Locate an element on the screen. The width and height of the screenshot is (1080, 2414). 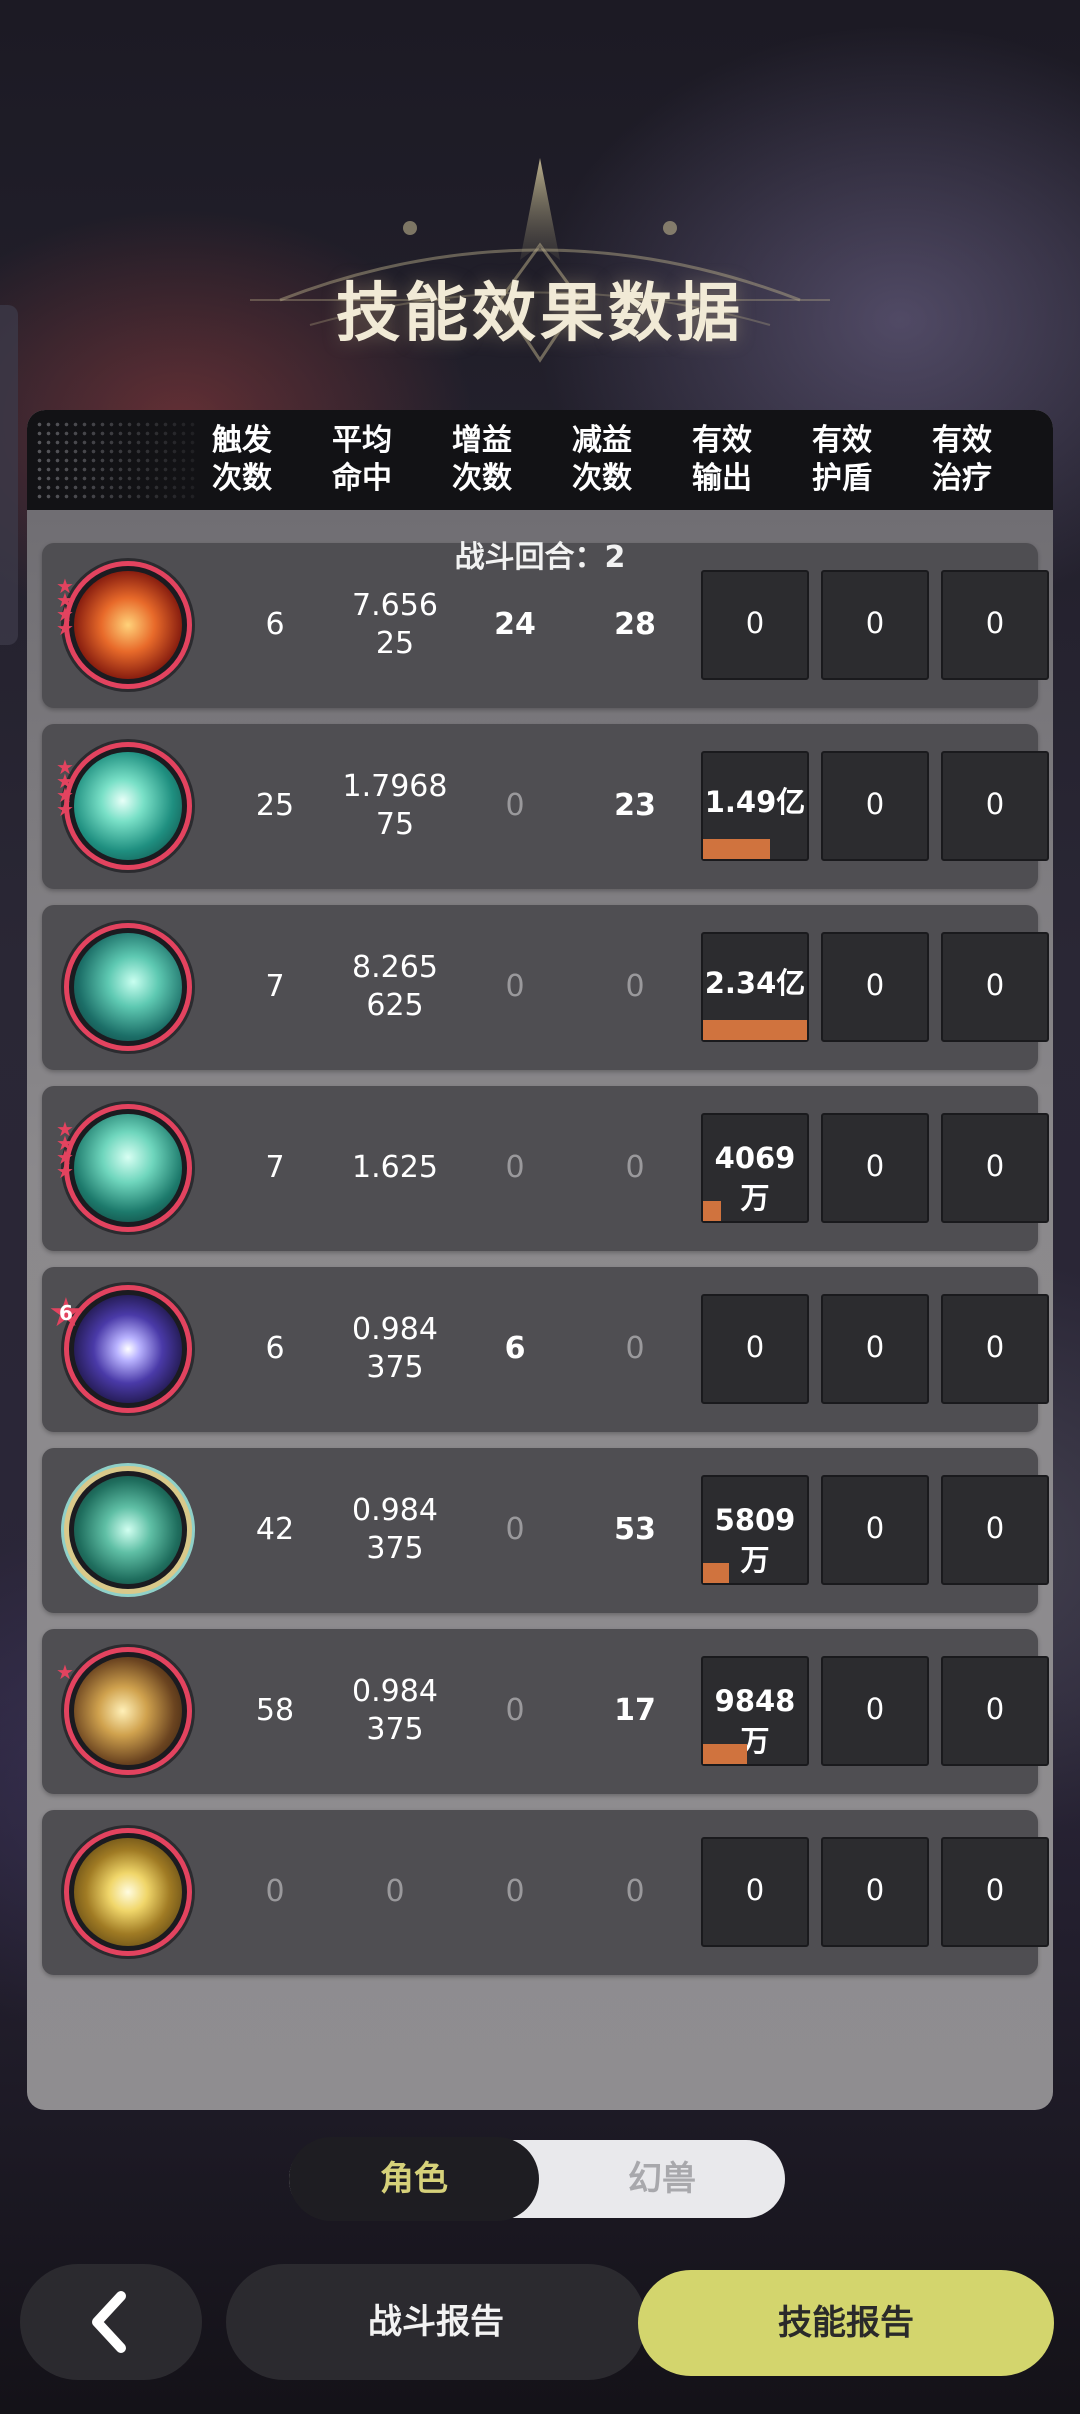
header-effective-heal: 有效 治疗 is located at coordinates (962, 459).